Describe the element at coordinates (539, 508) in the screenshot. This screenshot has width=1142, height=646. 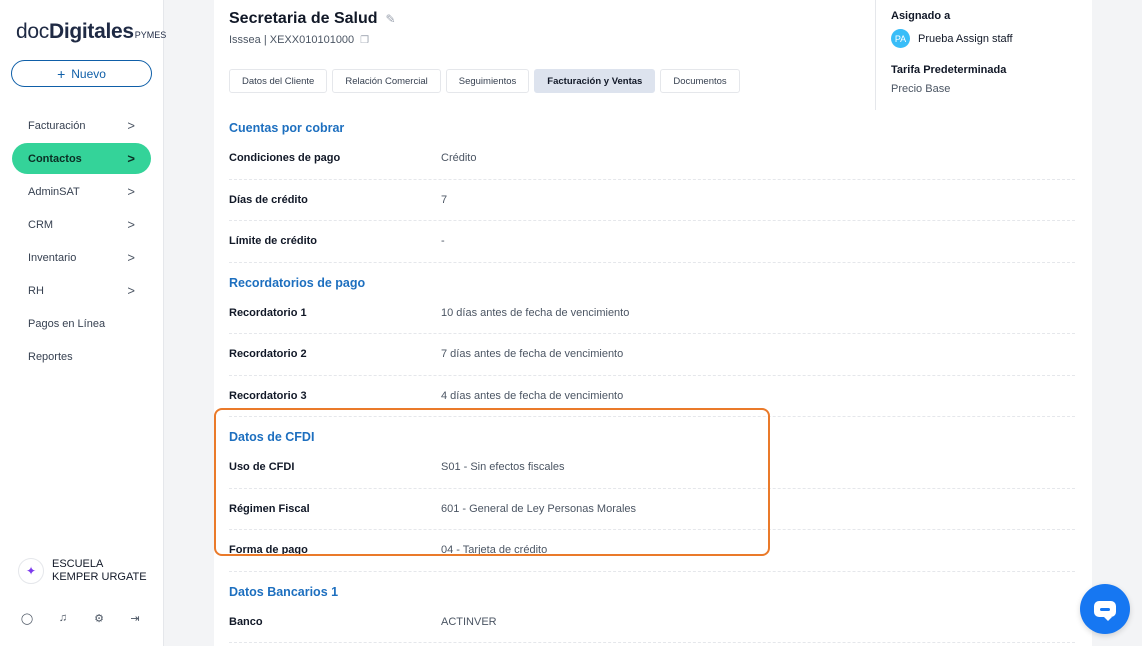
I see `row-value: 601 - General de Ley Personas Morales` at that location.